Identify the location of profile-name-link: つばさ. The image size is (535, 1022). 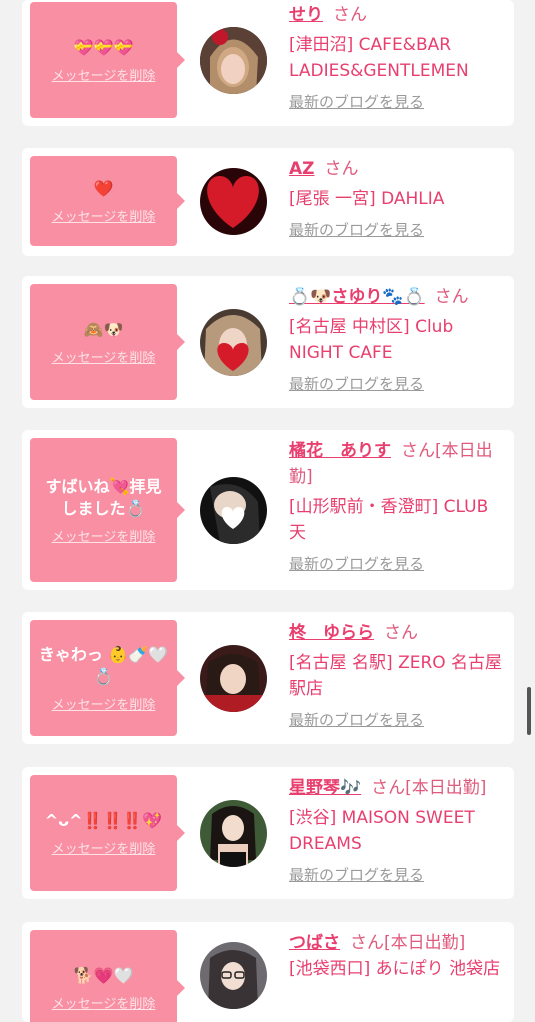
(314, 943).